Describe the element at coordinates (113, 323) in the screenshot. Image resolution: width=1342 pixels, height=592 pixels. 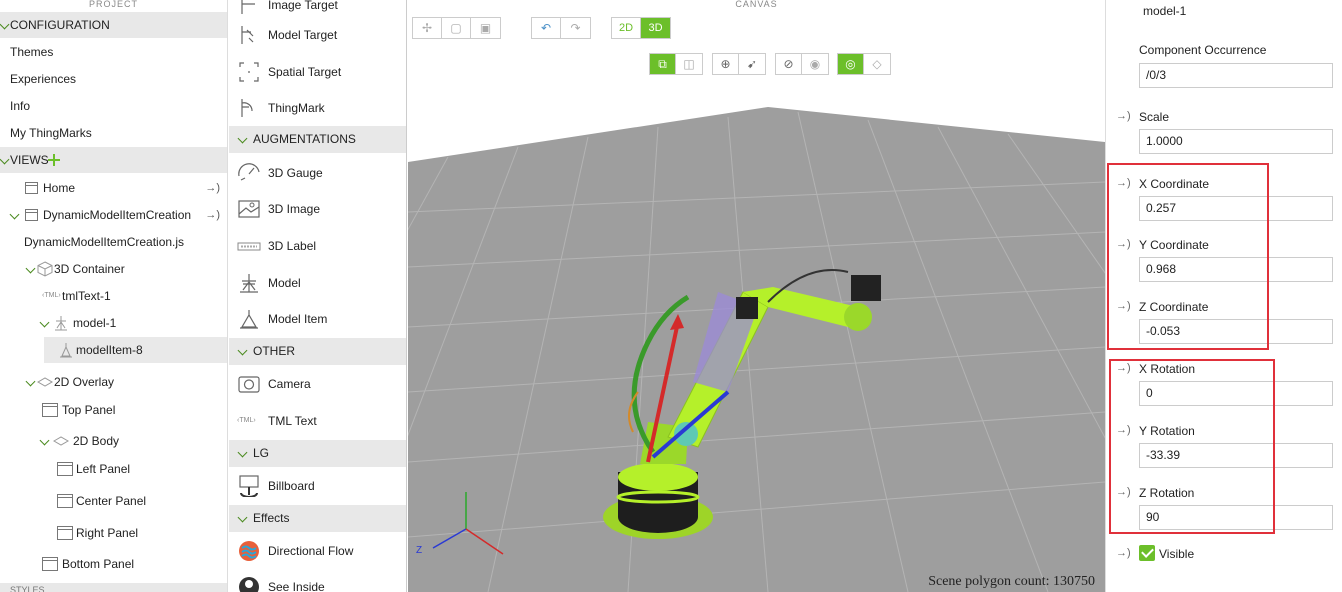
I see `tree-item-model: model-1` at that location.